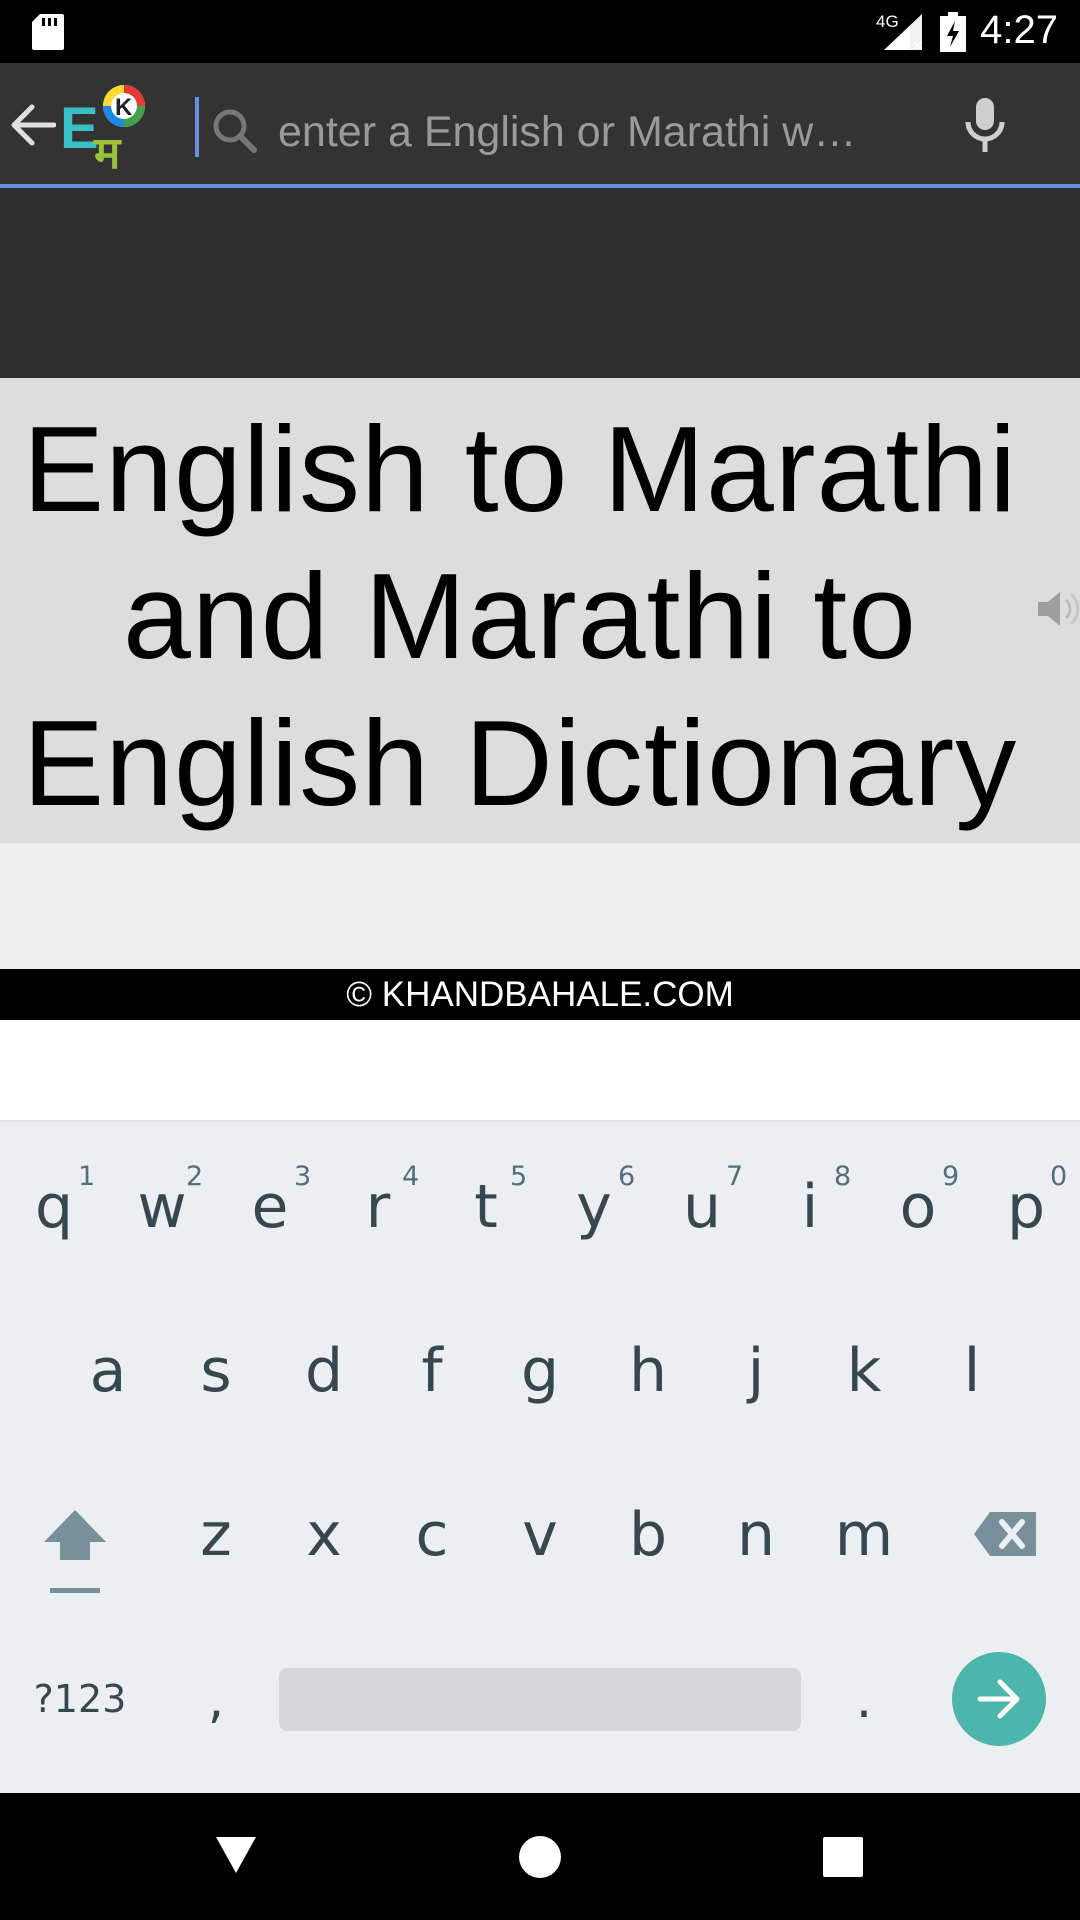 The image size is (1080, 1920). I want to click on khandbahale-logo: E म K, so click(104, 127).